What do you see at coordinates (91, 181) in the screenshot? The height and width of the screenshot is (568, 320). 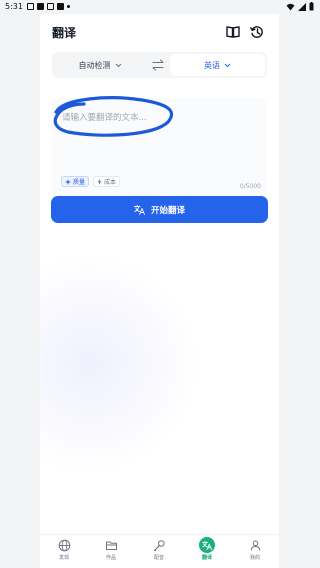 I see `mode-chips: 质量 成本` at bounding box center [91, 181].